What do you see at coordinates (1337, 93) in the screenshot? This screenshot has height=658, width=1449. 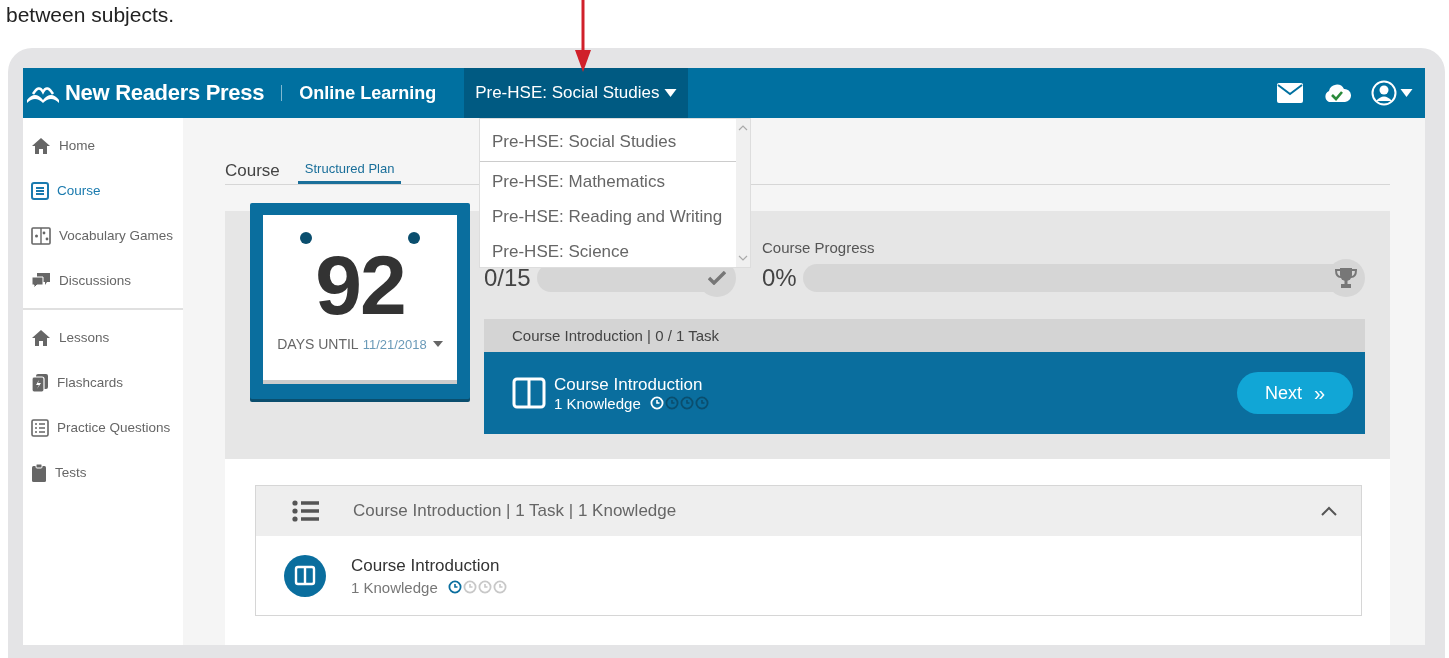 I see `cloud-check-icon` at bounding box center [1337, 93].